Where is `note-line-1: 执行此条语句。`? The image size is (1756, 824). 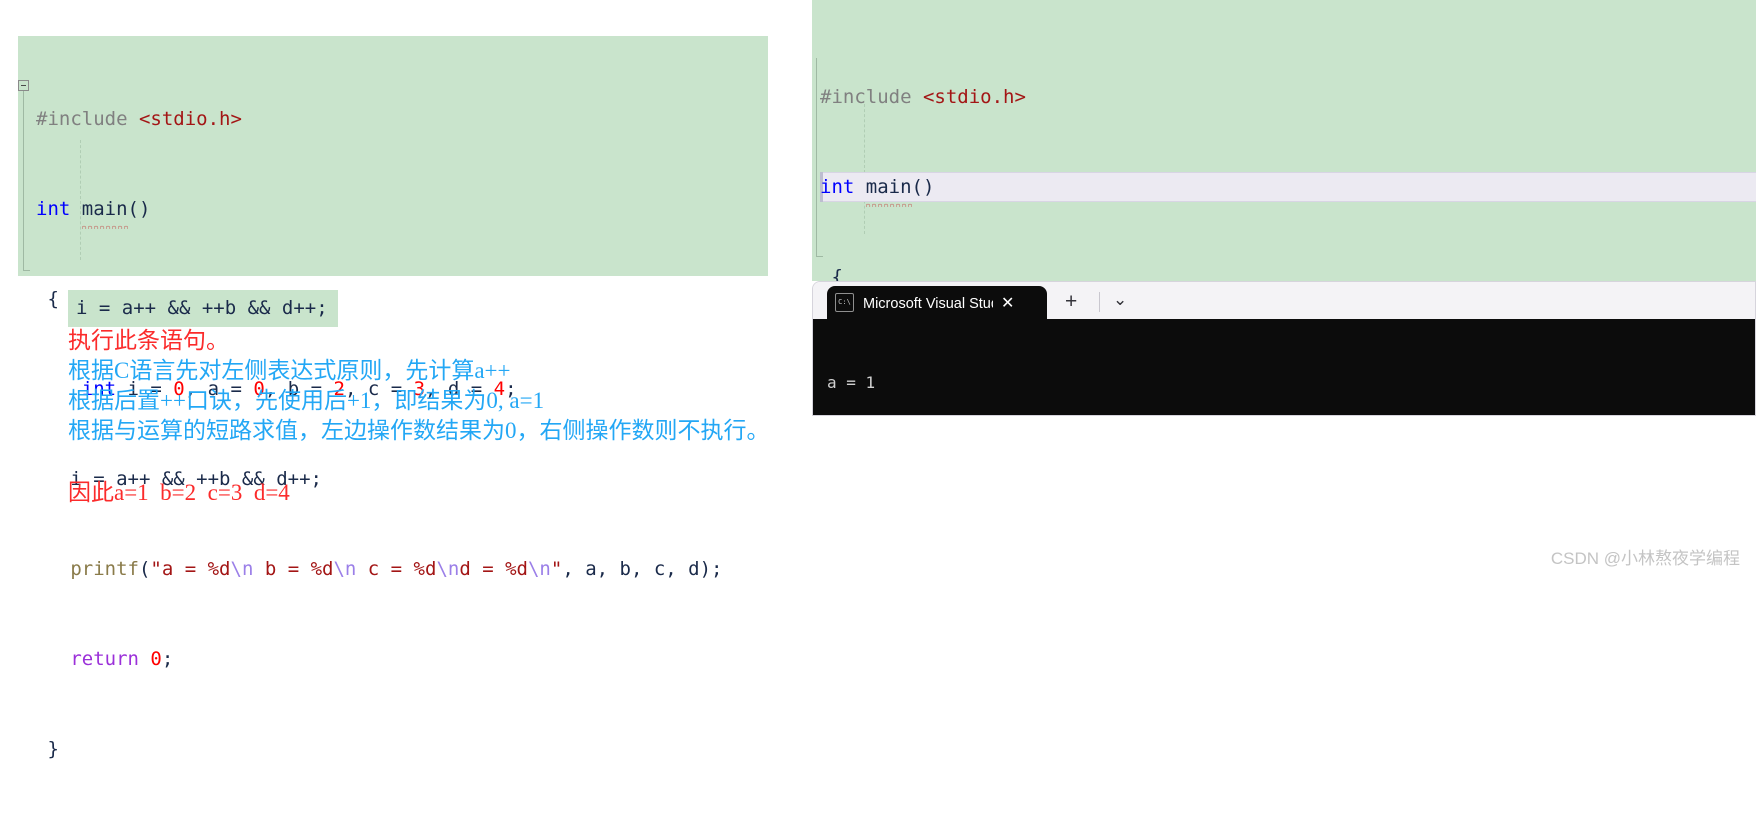 note-line-1: 执行此条语句。 is located at coordinates (148, 340).